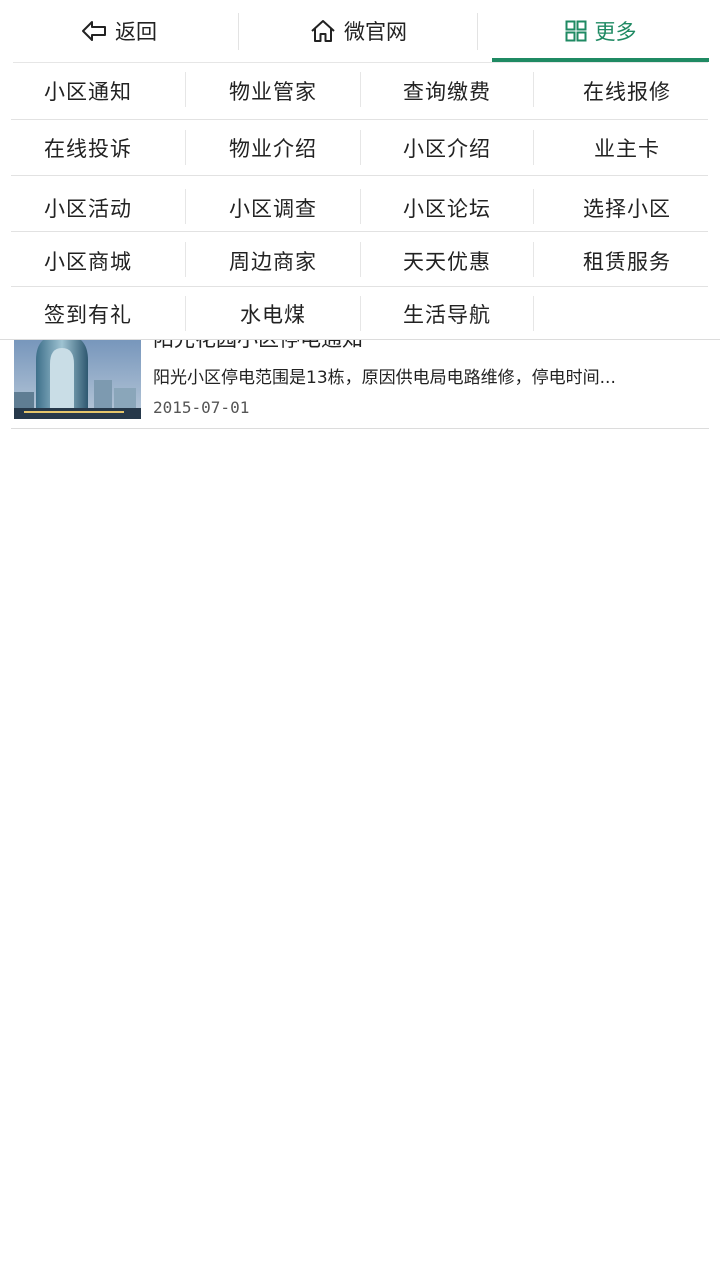 This screenshot has height=1280, width=720. I want to click on menu-row: 签到有礼 水电煤 生活导航, so click(360, 314).